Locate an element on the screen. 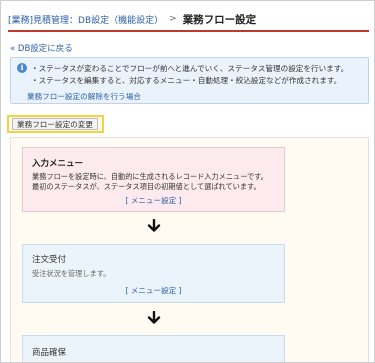  back-to-db-settings-link: « DB設定に戻る is located at coordinates (41, 48).